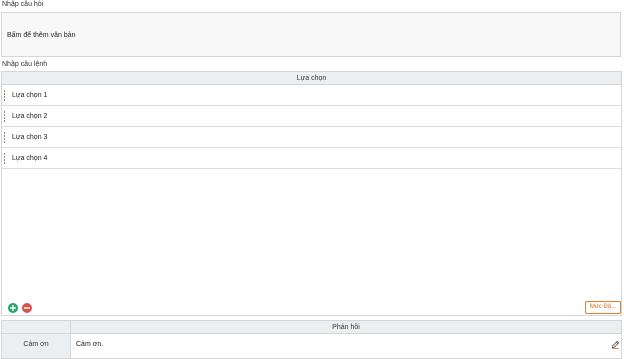 The image size is (624, 359). I want to click on remove-choice-button, so click(27, 308).